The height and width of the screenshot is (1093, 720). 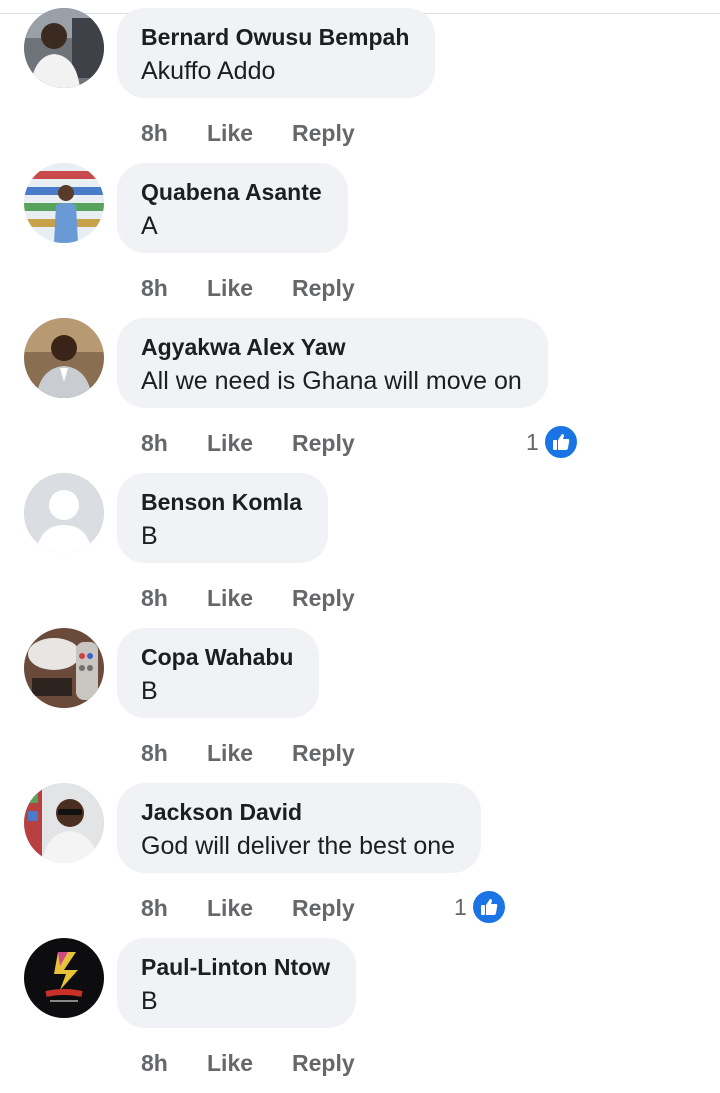 I want to click on linton-logo, so click(x=64, y=978).